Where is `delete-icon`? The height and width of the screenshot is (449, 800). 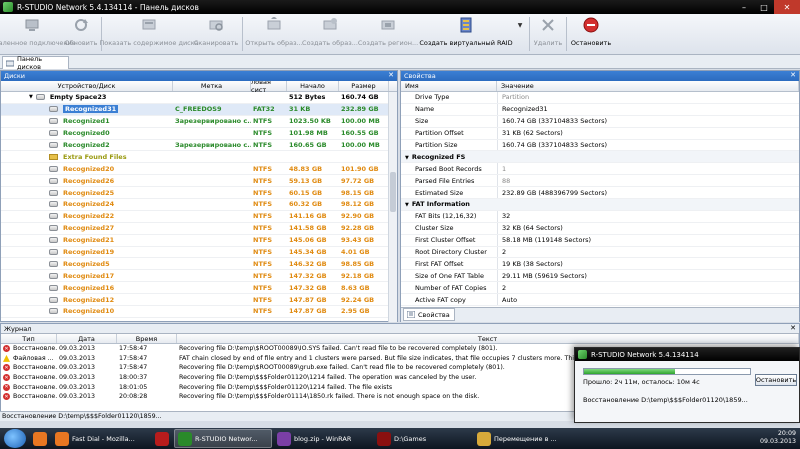
delete-icon is located at coordinates (548, 25).